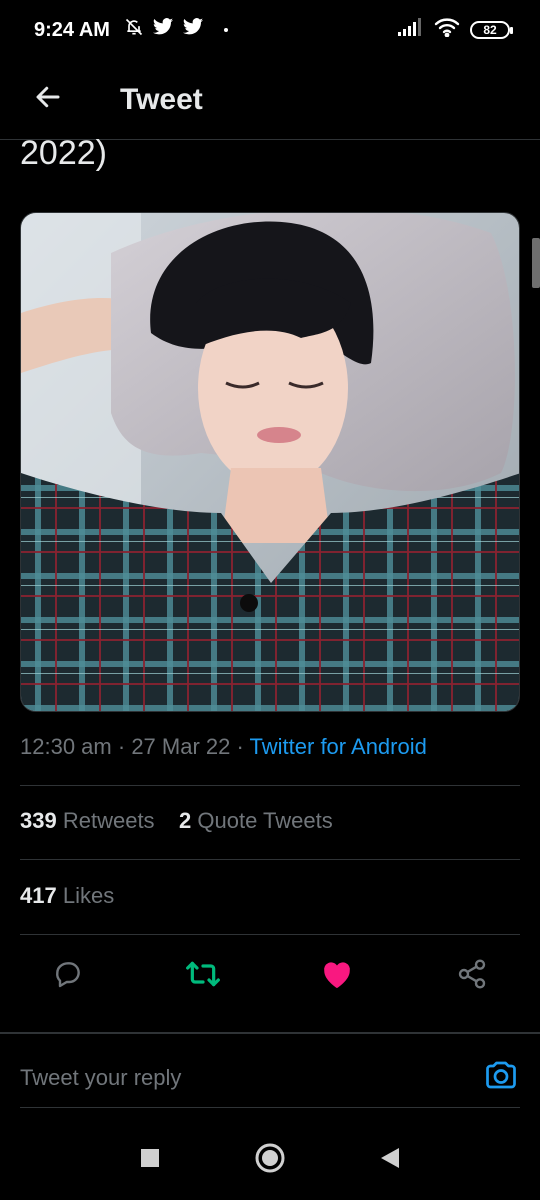 This screenshot has width=540, height=1200. What do you see at coordinates (66, 746) in the screenshot?
I see `tweet-time: 12:30 am` at bounding box center [66, 746].